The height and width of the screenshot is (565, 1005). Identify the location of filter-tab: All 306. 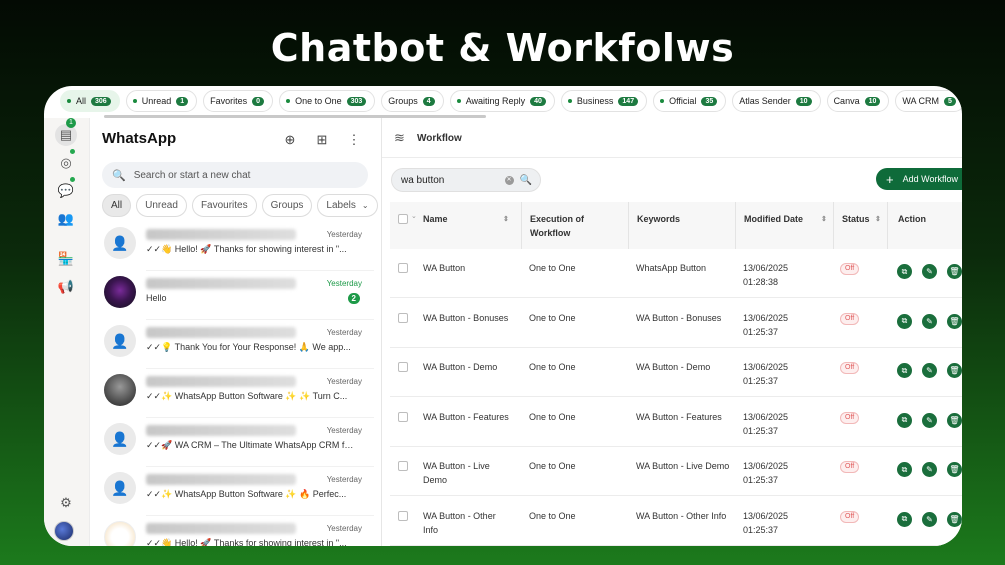
(90, 101).